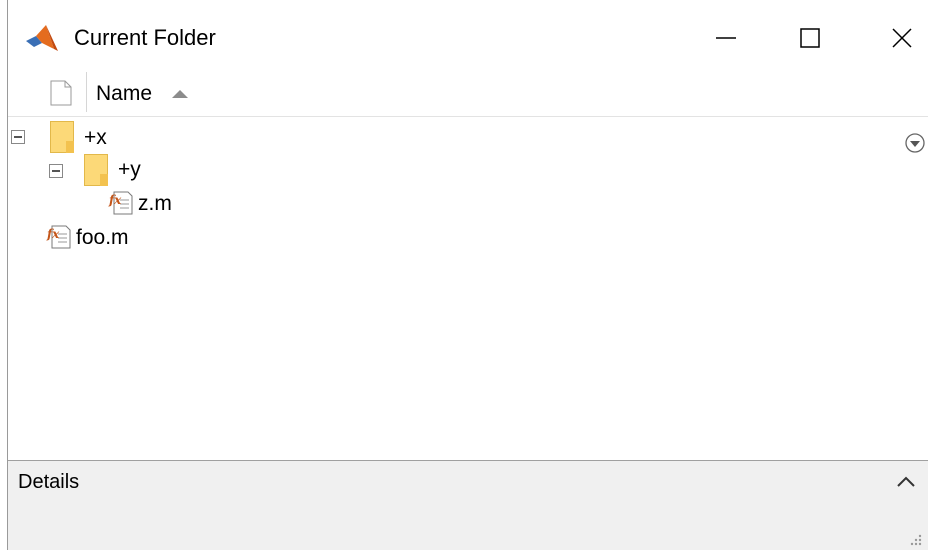  I want to click on tree-item-file-z: fx z.m, so click(150, 205).